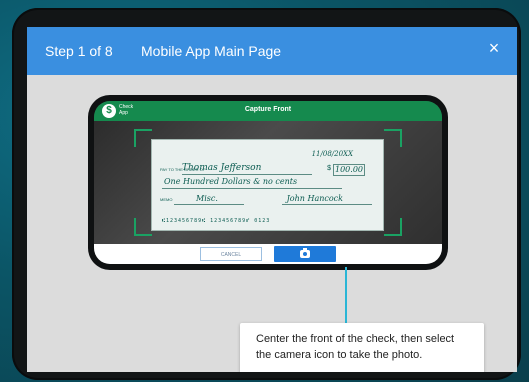  What do you see at coordinates (207, 198) in the screenshot?
I see `check-memo: Misc.` at bounding box center [207, 198].